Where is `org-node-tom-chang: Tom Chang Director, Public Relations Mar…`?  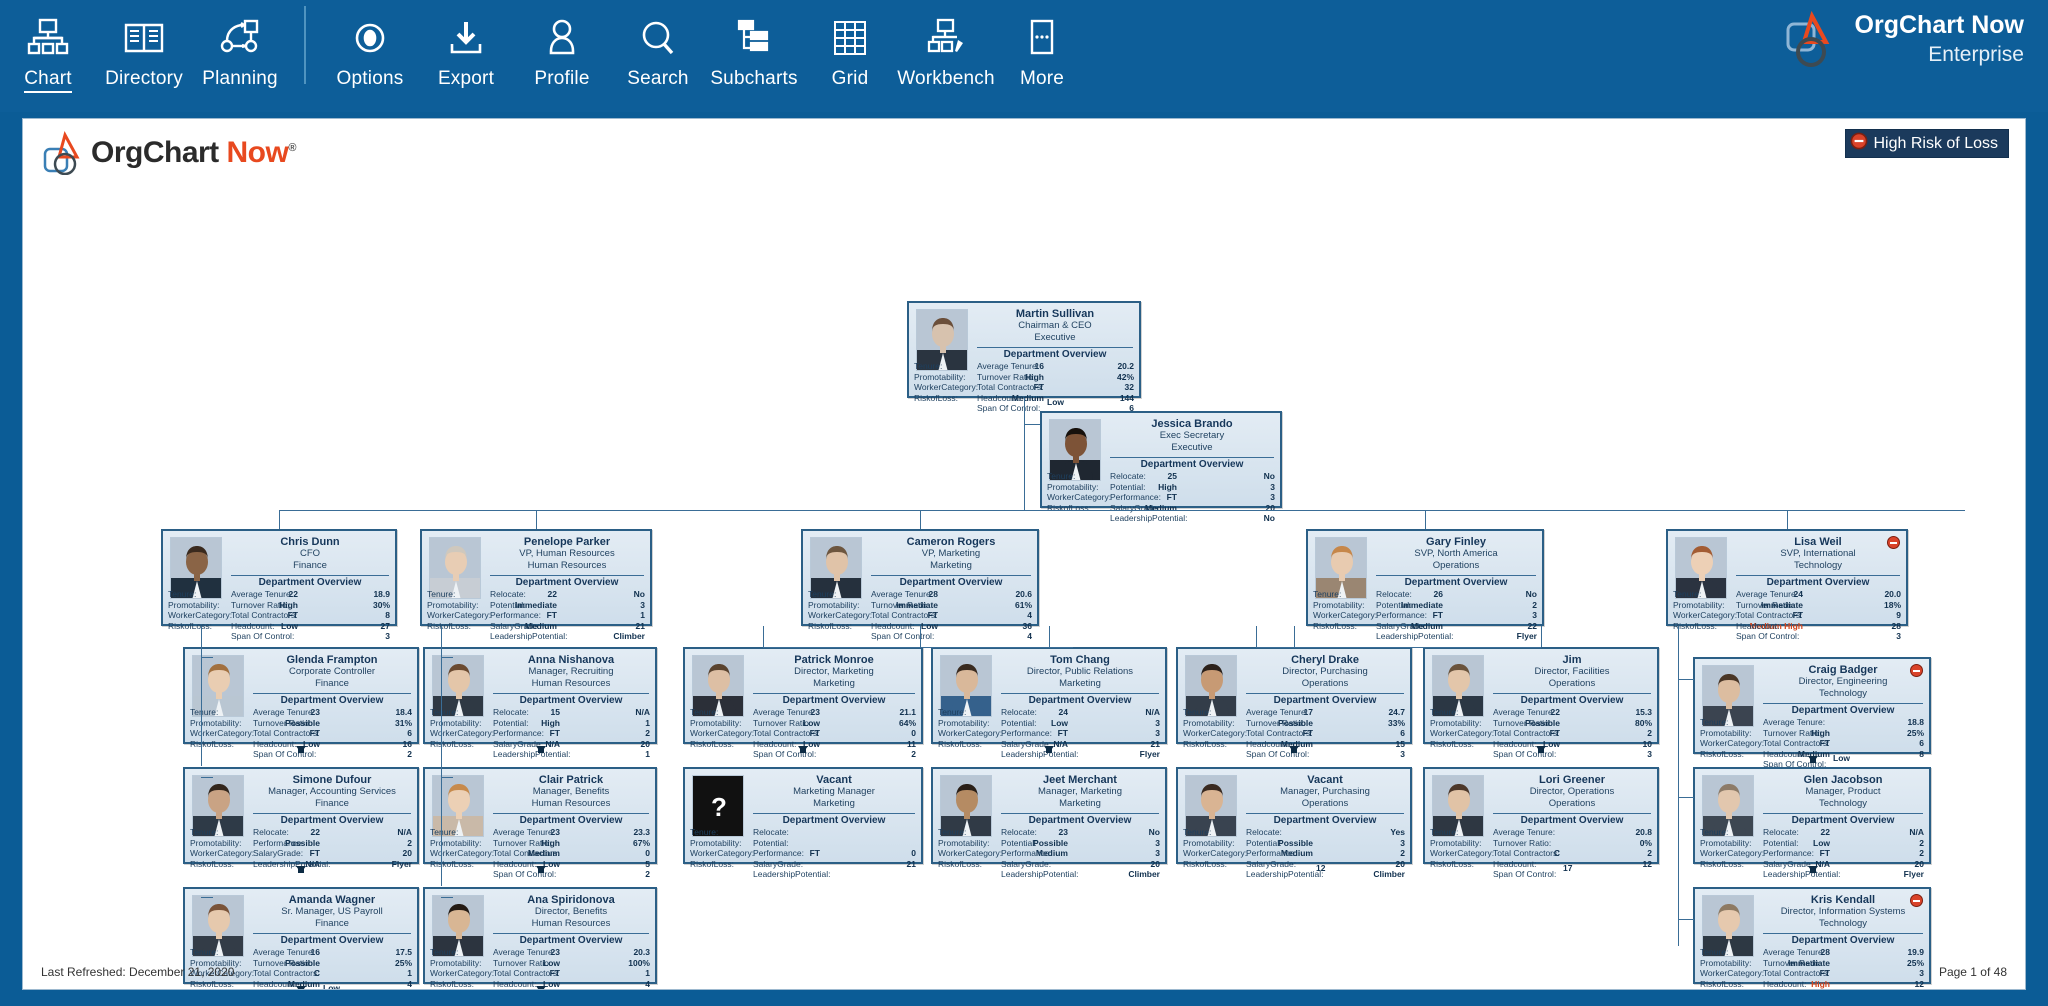 org-node-tom-chang: Tom Chang Director, Public Relations Mar… is located at coordinates (1049, 703).